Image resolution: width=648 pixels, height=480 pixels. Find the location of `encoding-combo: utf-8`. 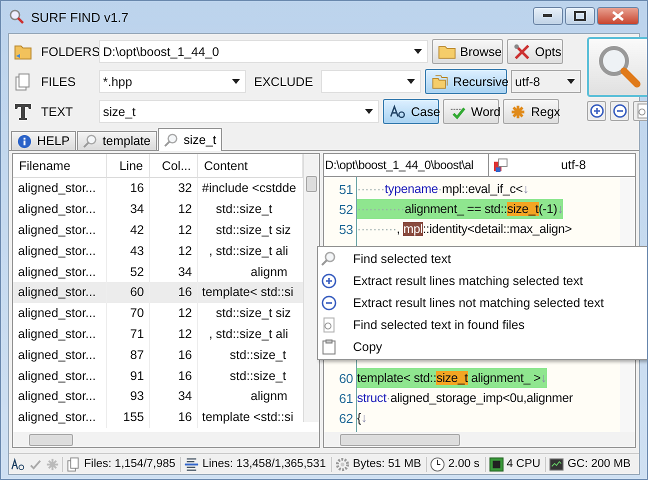

encoding-combo: utf-8 is located at coordinates (546, 81).